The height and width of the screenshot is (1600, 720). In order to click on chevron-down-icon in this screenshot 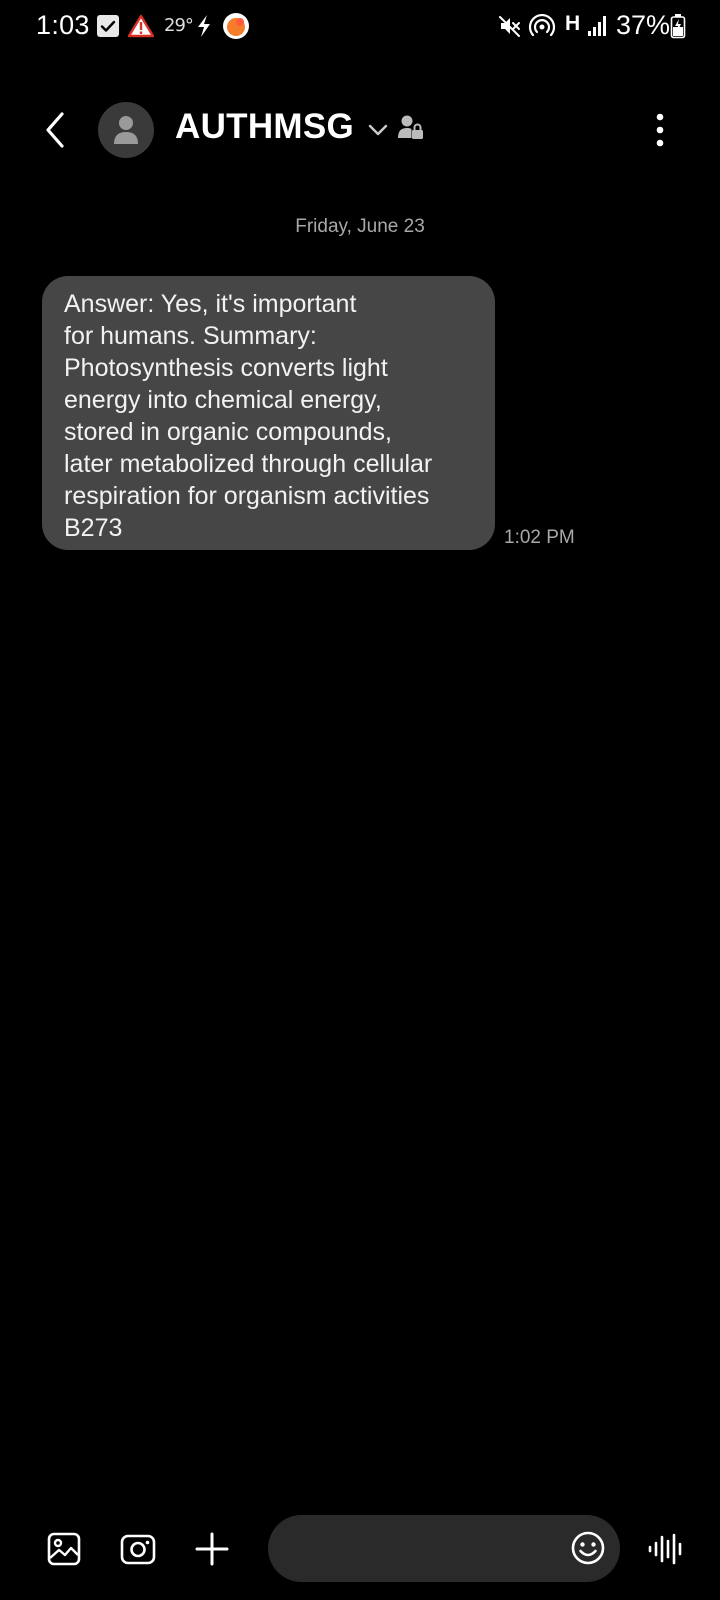, I will do `click(378, 130)`.